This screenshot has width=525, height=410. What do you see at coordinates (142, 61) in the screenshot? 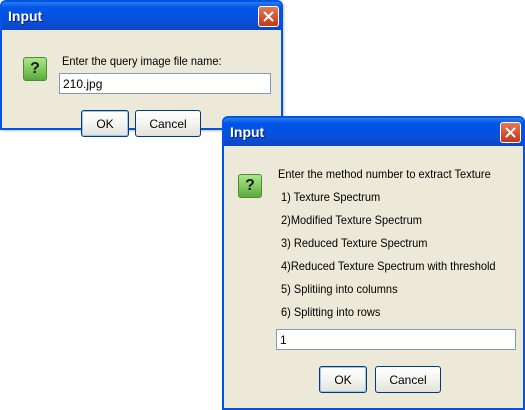
I see `prompt-label: Enter the query image file name:` at bounding box center [142, 61].